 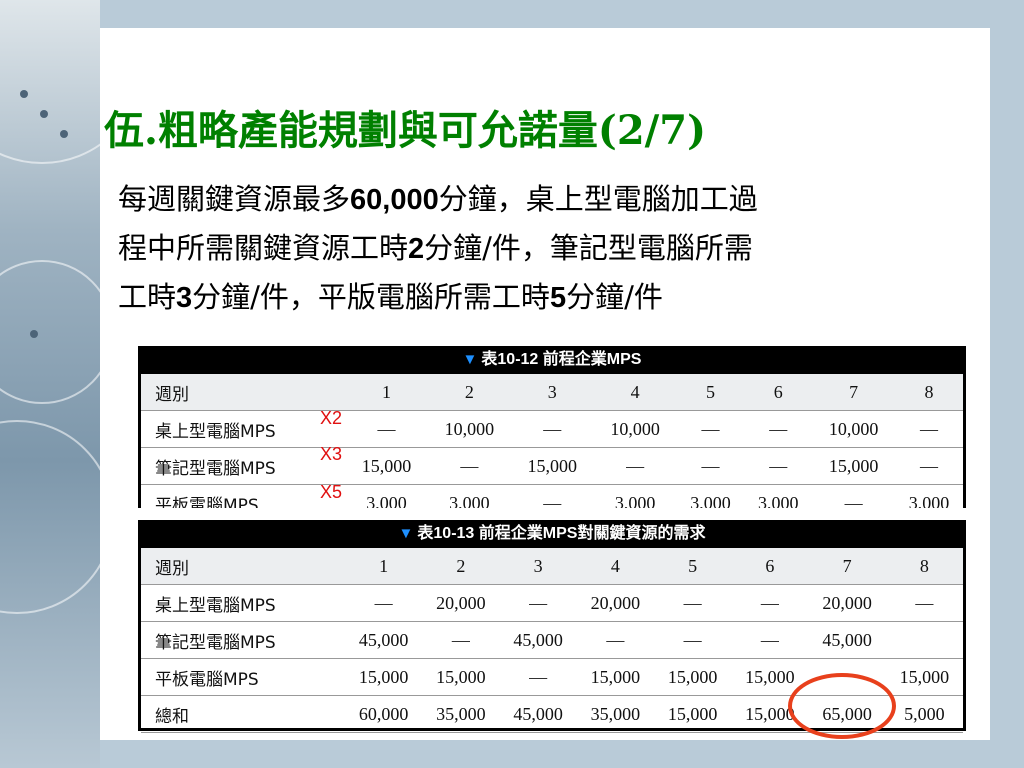 What do you see at coordinates (561, 533) in the screenshot?
I see `resource-demand-table-title: 表10-13 前程企業MPS對關鍵資源的需求` at bounding box center [561, 533].